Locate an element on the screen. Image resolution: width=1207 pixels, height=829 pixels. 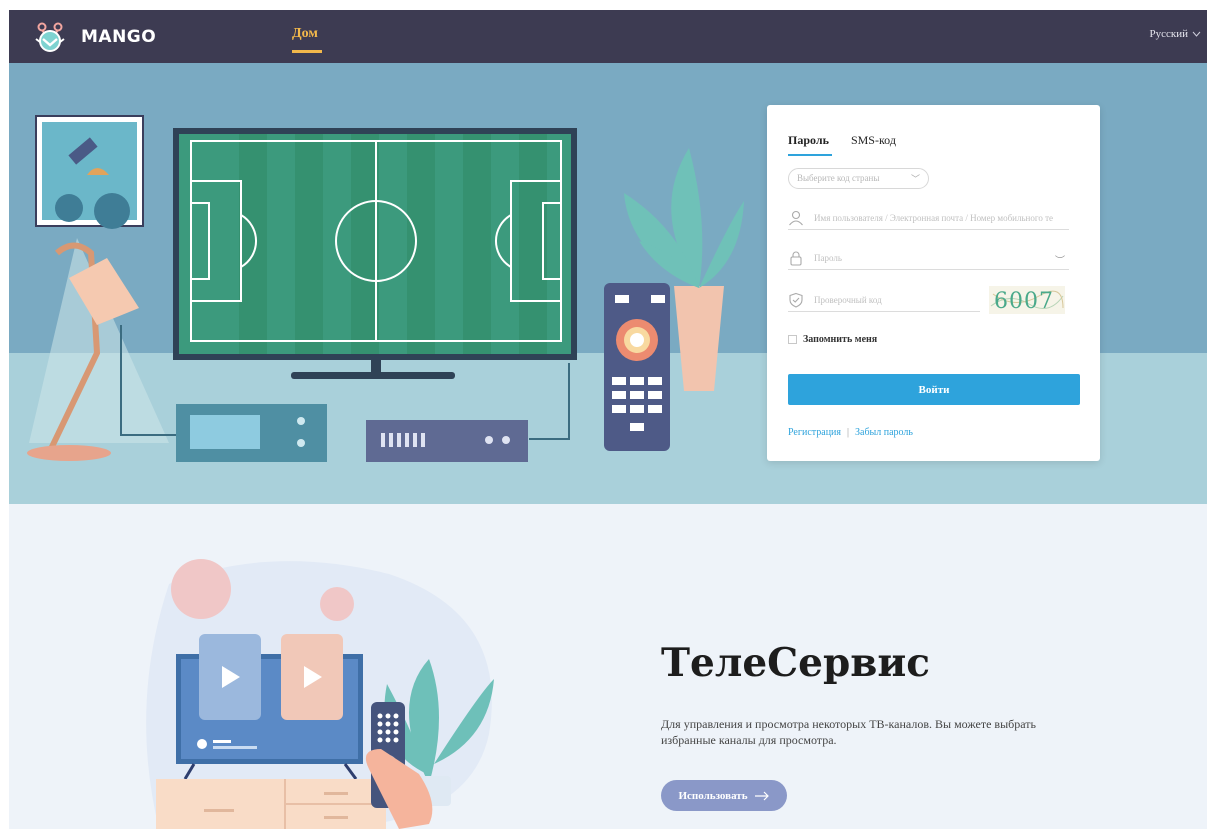
top-navigation-bar: MANGO Дом Русский is located at coordinates (608, 36).